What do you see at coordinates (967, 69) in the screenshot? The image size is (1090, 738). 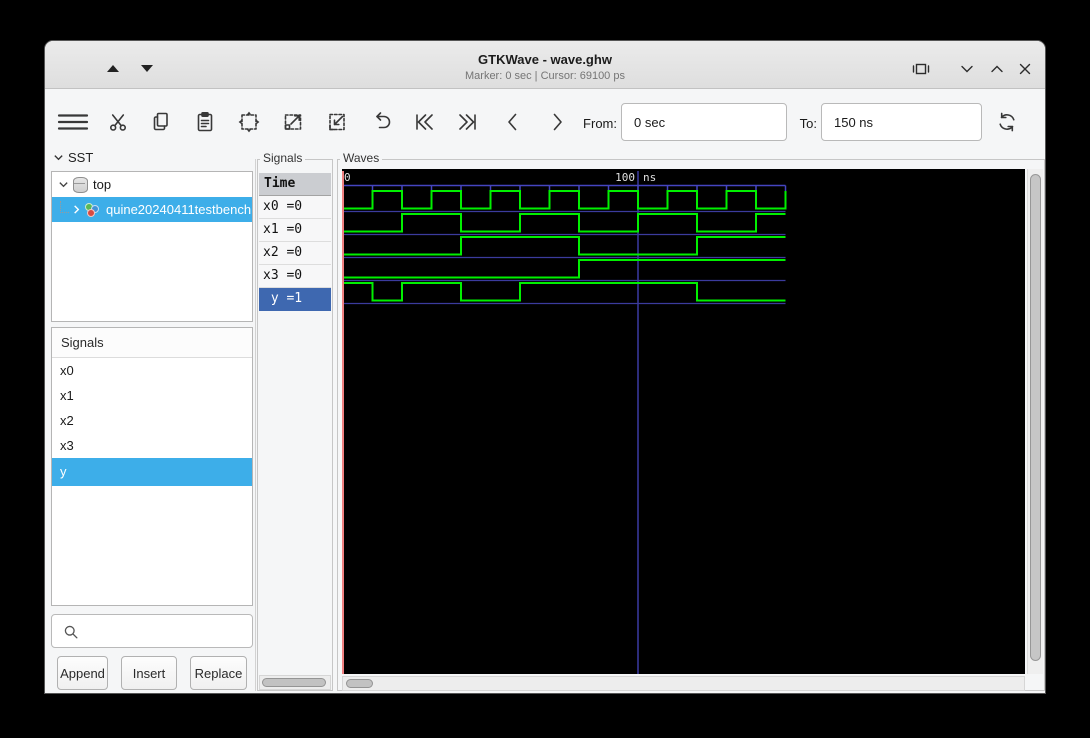 I see `minimize-icon` at bounding box center [967, 69].